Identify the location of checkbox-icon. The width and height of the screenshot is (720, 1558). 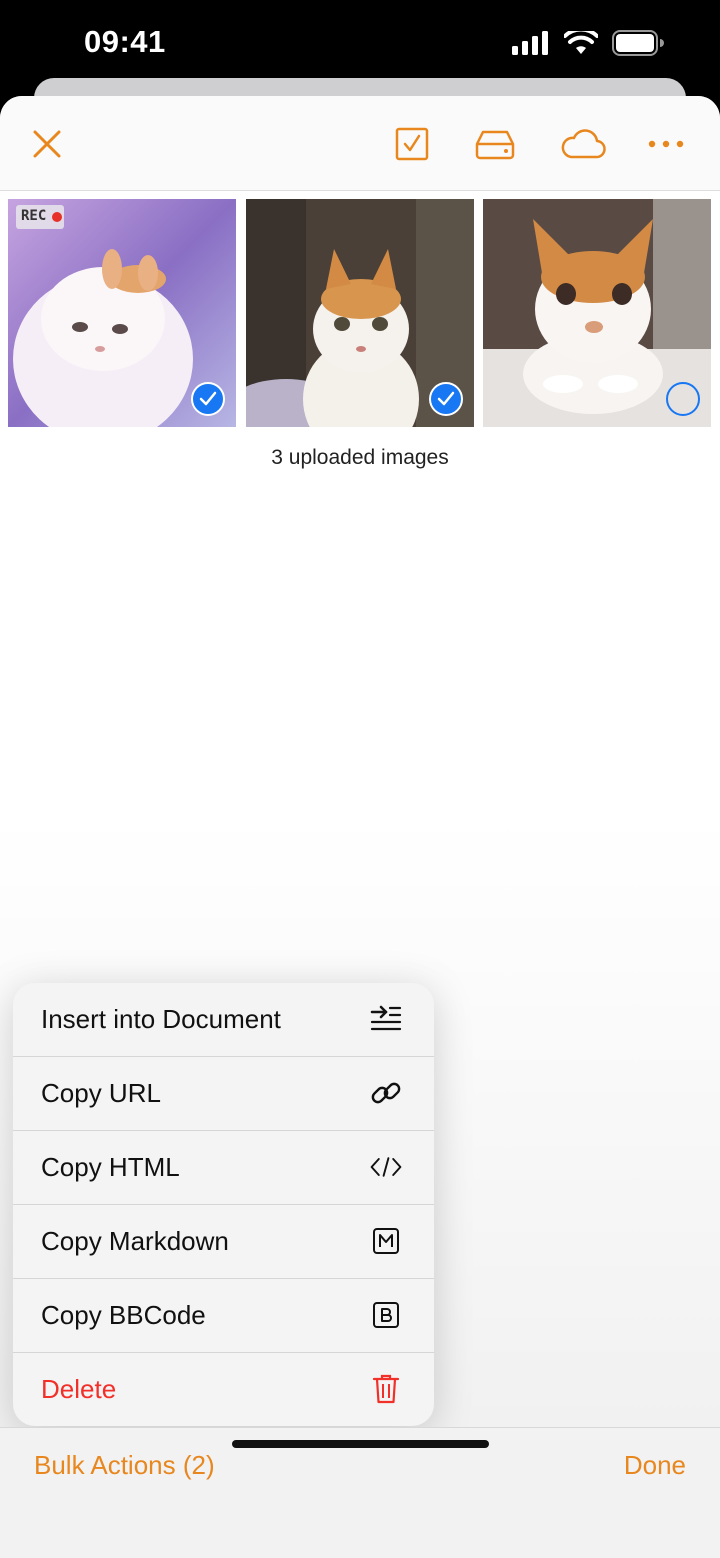
(412, 144).